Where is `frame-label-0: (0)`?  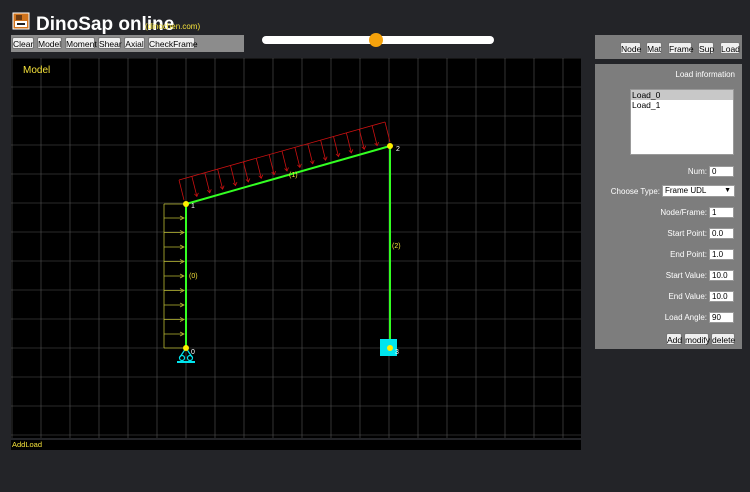 frame-label-0: (0) is located at coordinates (193, 276).